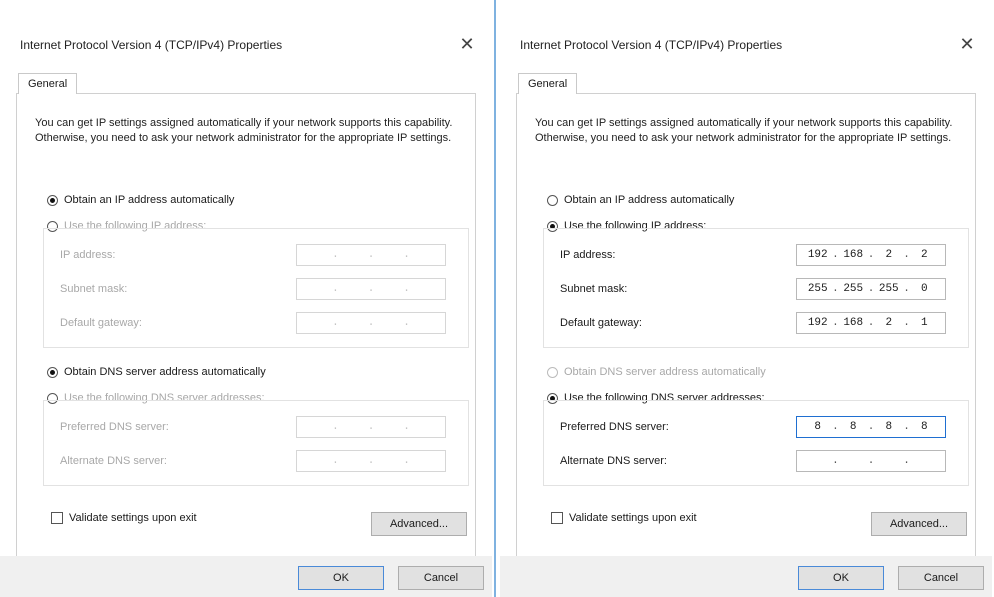 The image size is (994, 597). What do you see at coordinates (753, 289) in the screenshot?
I see `subnet-mask-row: Subnet mask: 255. 255. 255. 0` at bounding box center [753, 289].